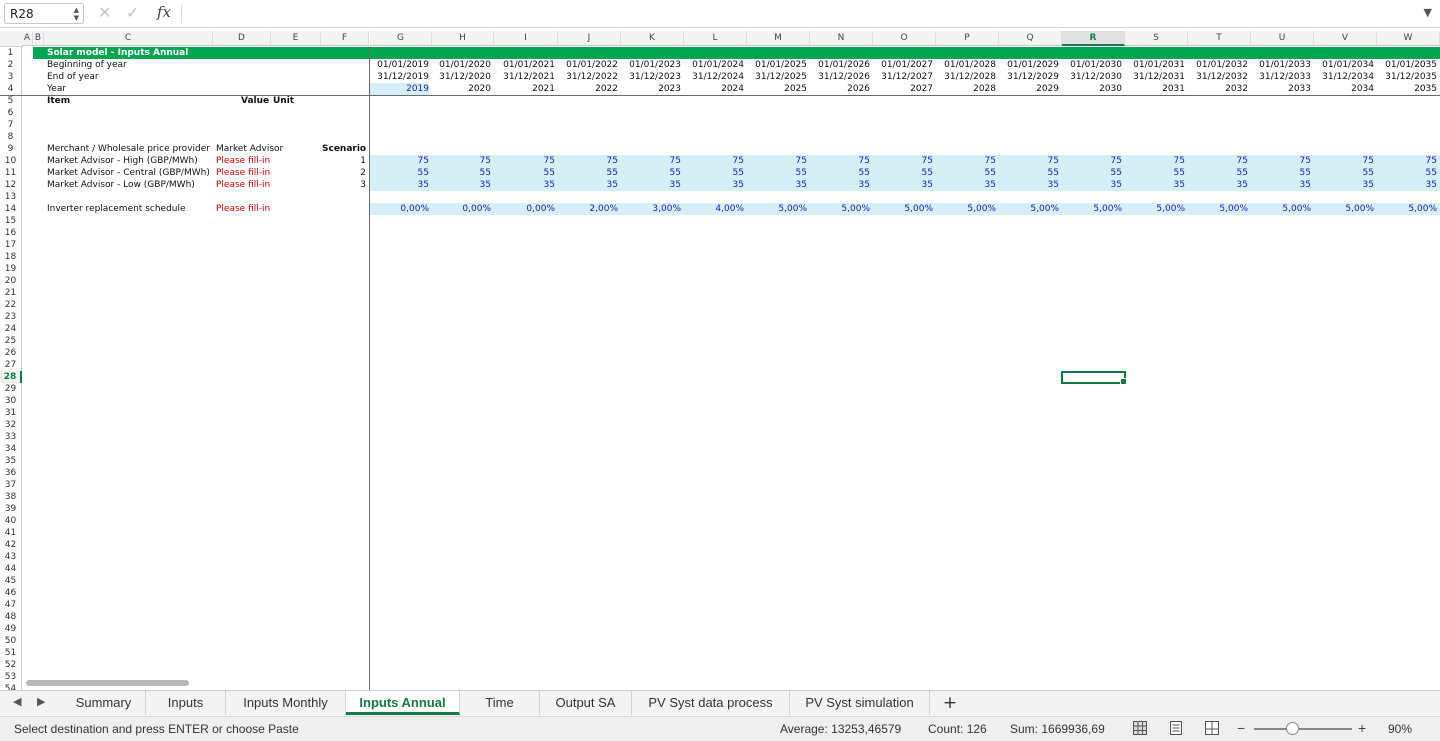 Image resolution: width=1440 pixels, height=741 pixels. Describe the element at coordinates (966, 65) in the screenshot. I see `cell-begin: 01/01/2028` at that location.